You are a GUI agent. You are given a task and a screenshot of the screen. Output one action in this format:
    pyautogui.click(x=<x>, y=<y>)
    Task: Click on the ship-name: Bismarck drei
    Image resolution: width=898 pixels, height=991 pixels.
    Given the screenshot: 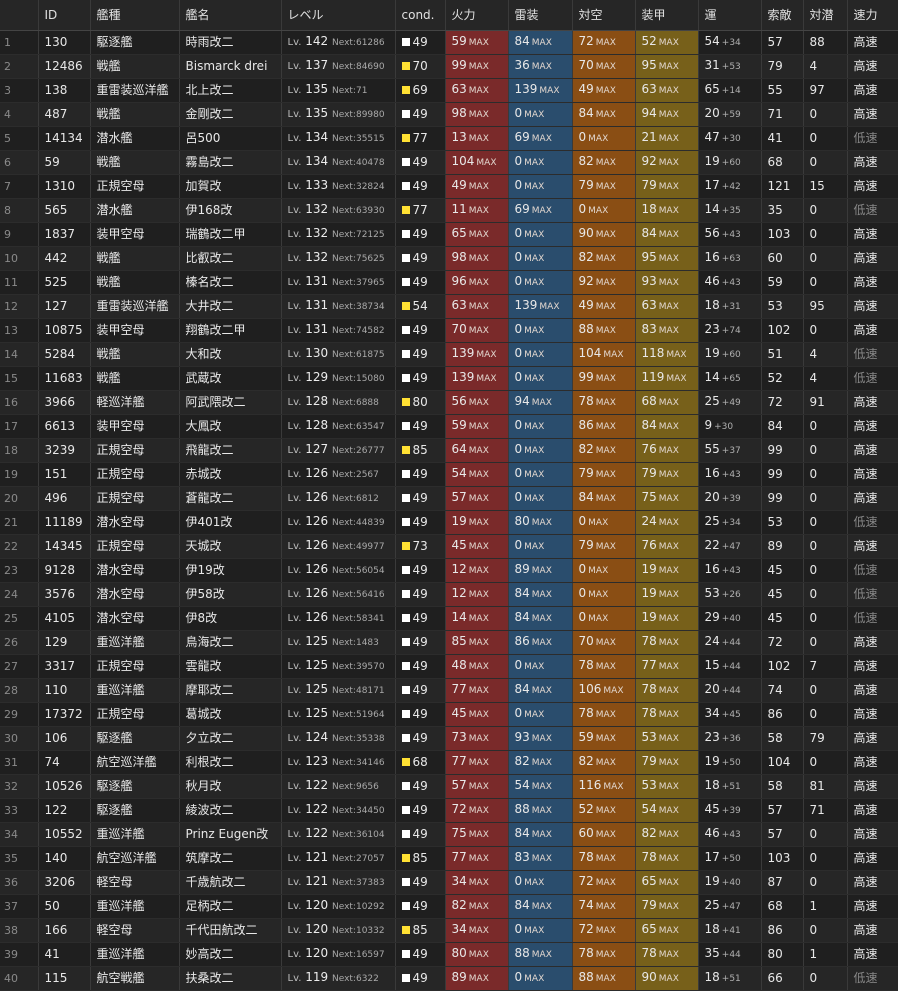 What is the action you would take?
    pyautogui.click(x=230, y=66)
    